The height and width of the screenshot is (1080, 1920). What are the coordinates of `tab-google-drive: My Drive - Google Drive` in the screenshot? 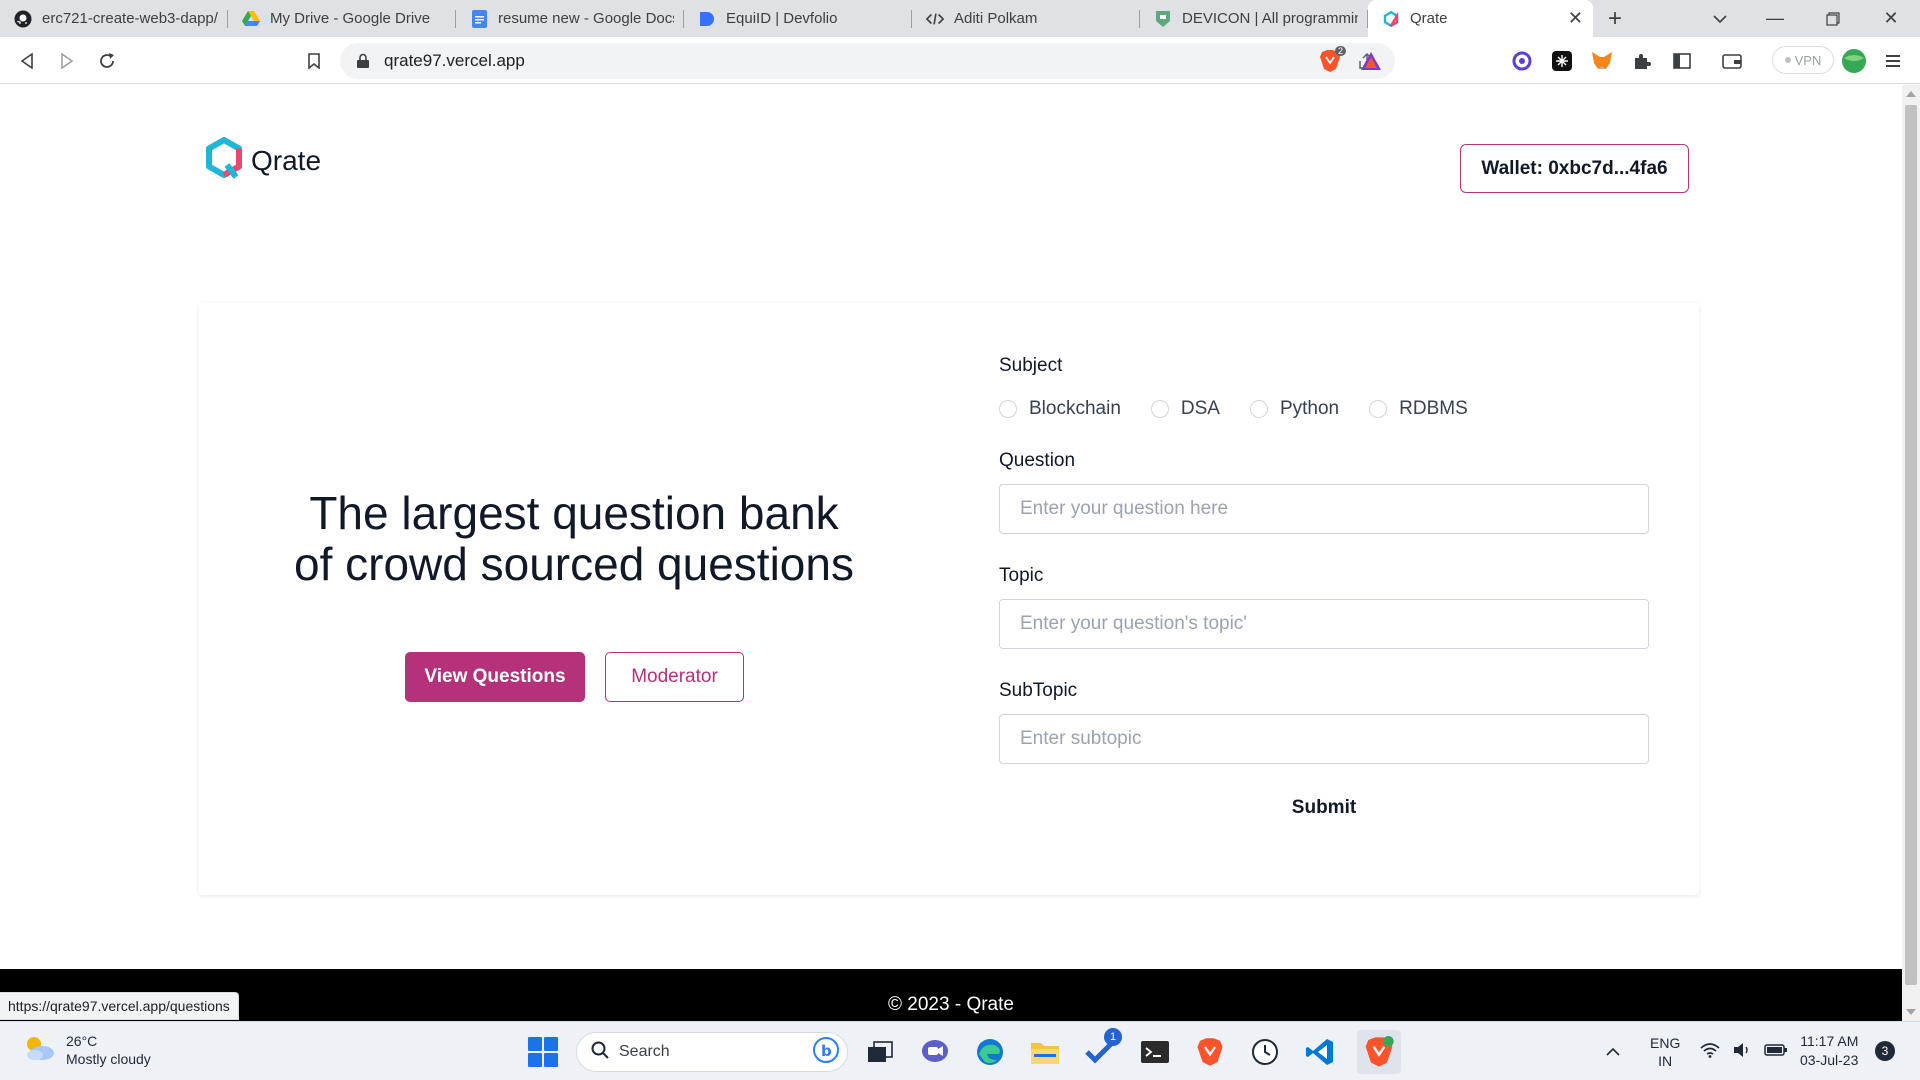 It's located at (342, 18).